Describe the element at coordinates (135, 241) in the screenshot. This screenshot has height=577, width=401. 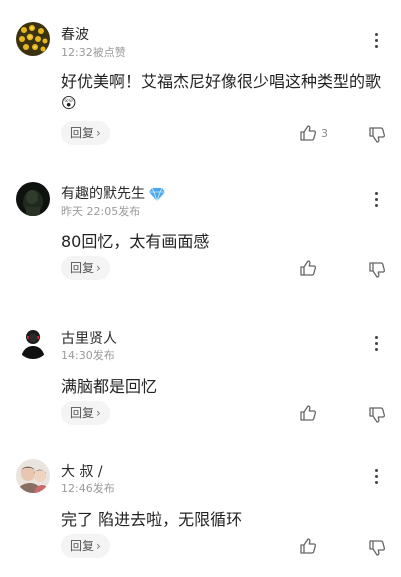
I see `comment-text: 80回忆，太有画面感` at that location.